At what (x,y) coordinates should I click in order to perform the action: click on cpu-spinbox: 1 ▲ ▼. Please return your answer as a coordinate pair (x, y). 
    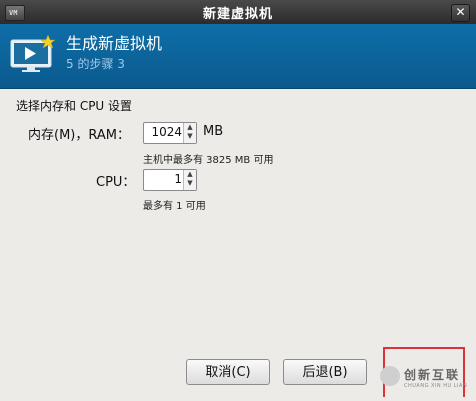
    Looking at the image, I should click on (170, 180).